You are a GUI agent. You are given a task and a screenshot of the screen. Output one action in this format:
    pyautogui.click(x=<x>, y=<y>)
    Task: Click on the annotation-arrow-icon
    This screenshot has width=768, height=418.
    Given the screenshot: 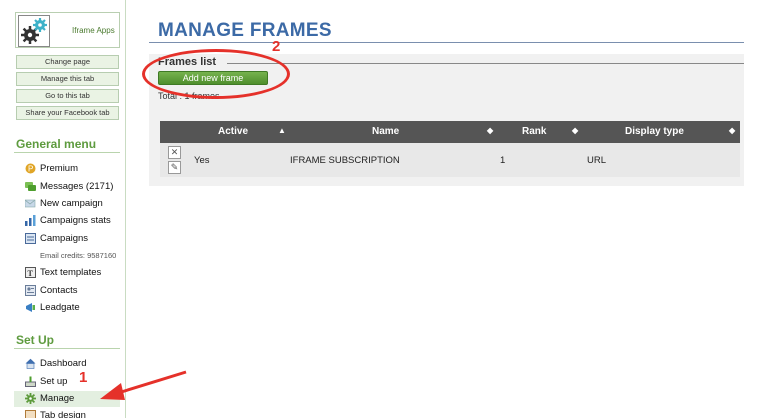 What is the action you would take?
    pyautogui.click(x=143, y=385)
    